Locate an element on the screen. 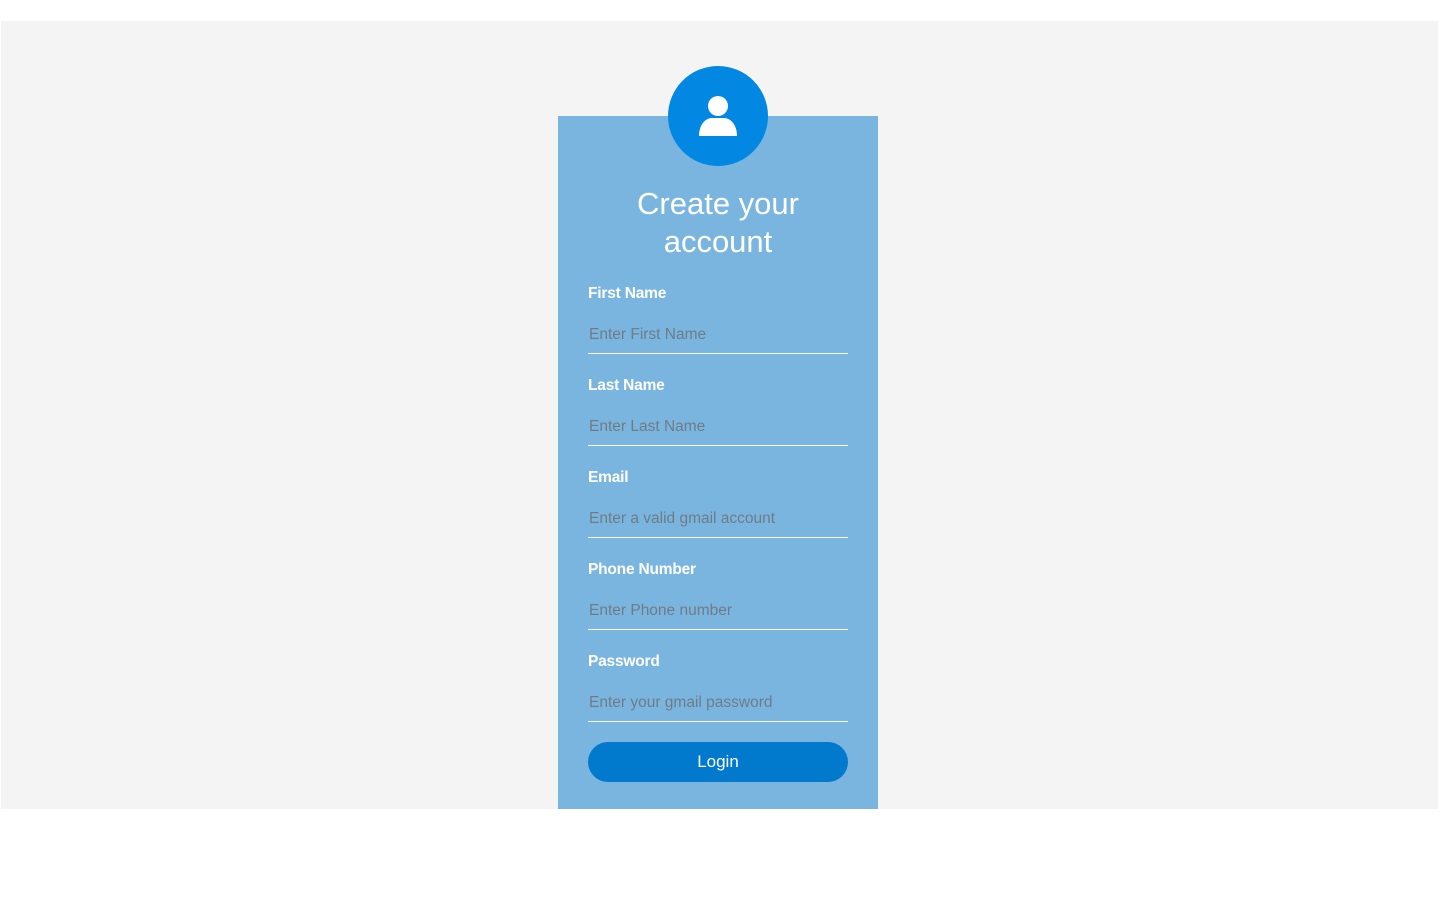 The width and height of the screenshot is (1440, 900). form-title: Create your account is located at coordinates (718, 223).